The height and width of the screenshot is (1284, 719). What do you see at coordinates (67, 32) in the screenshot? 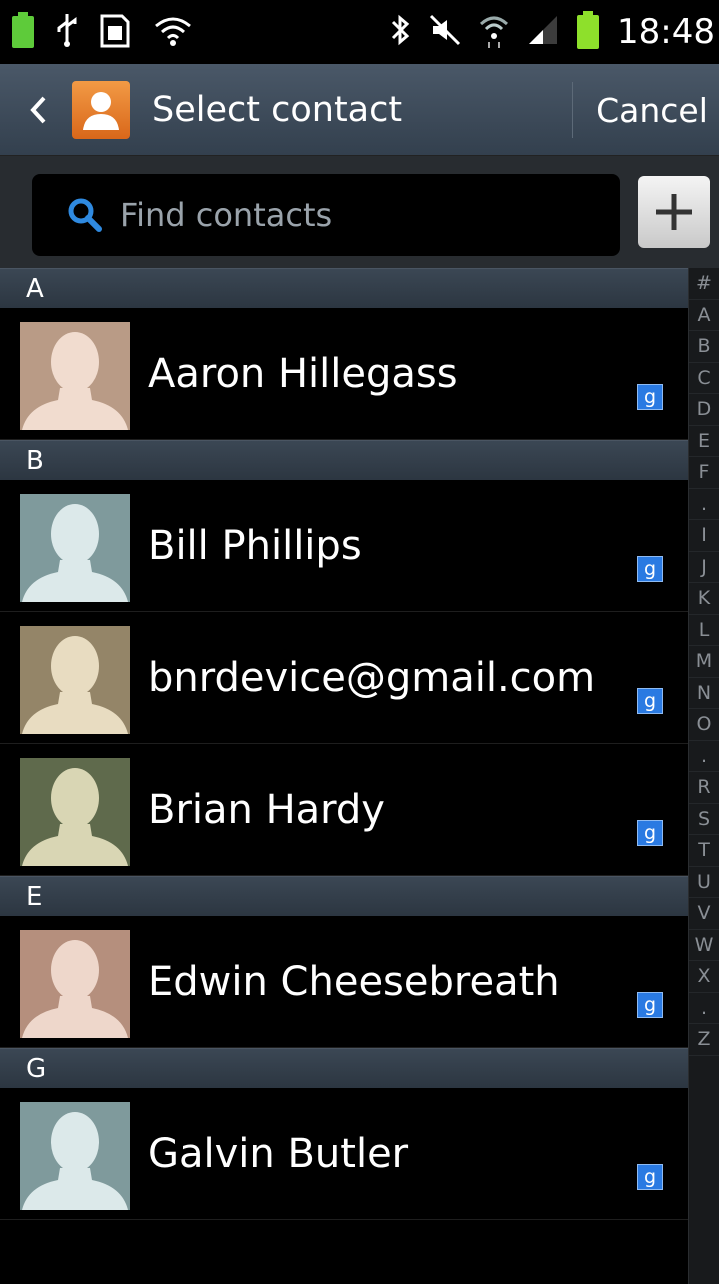
I see `usb-icon` at bounding box center [67, 32].